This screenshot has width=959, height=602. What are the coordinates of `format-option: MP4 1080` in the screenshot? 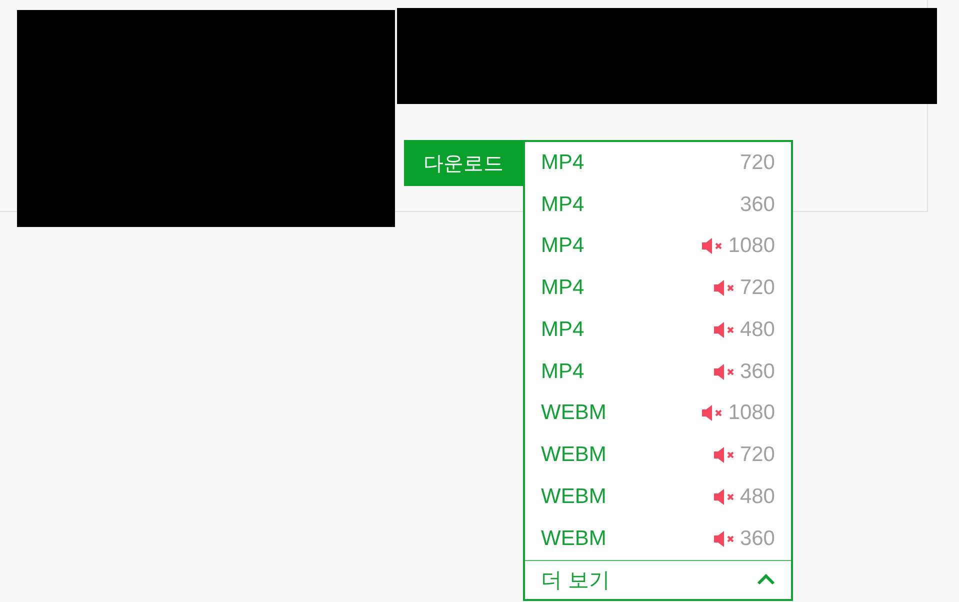 It's located at (658, 247).